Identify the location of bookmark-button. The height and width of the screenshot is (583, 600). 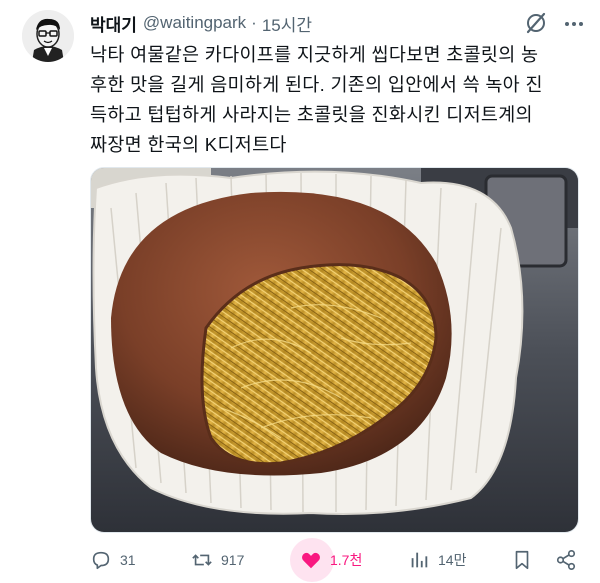
(526, 560).